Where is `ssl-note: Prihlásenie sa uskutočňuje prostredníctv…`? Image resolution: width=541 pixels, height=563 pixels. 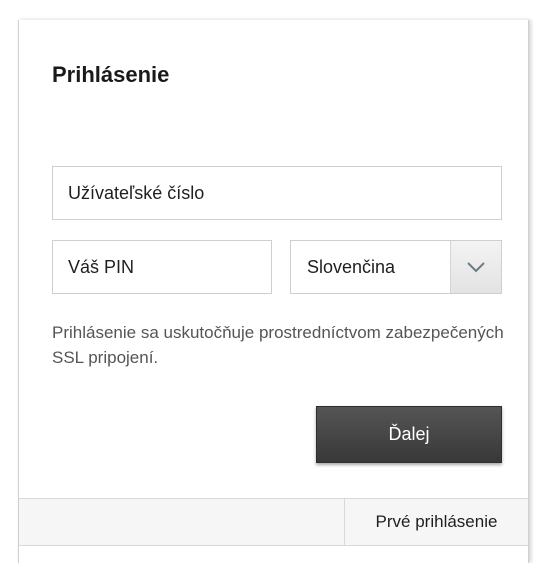
ssl-note: Prihlásenie sa uskutočňuje prostredníctv… is located at coordinates (278, 345).